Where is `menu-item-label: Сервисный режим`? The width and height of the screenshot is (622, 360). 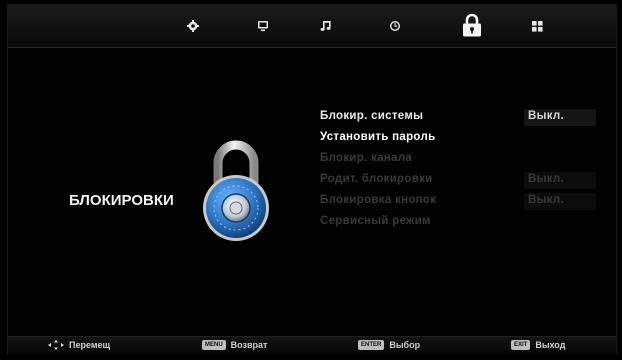
menu-item-label: Сервисный режим is located at coordinates (375, 221).